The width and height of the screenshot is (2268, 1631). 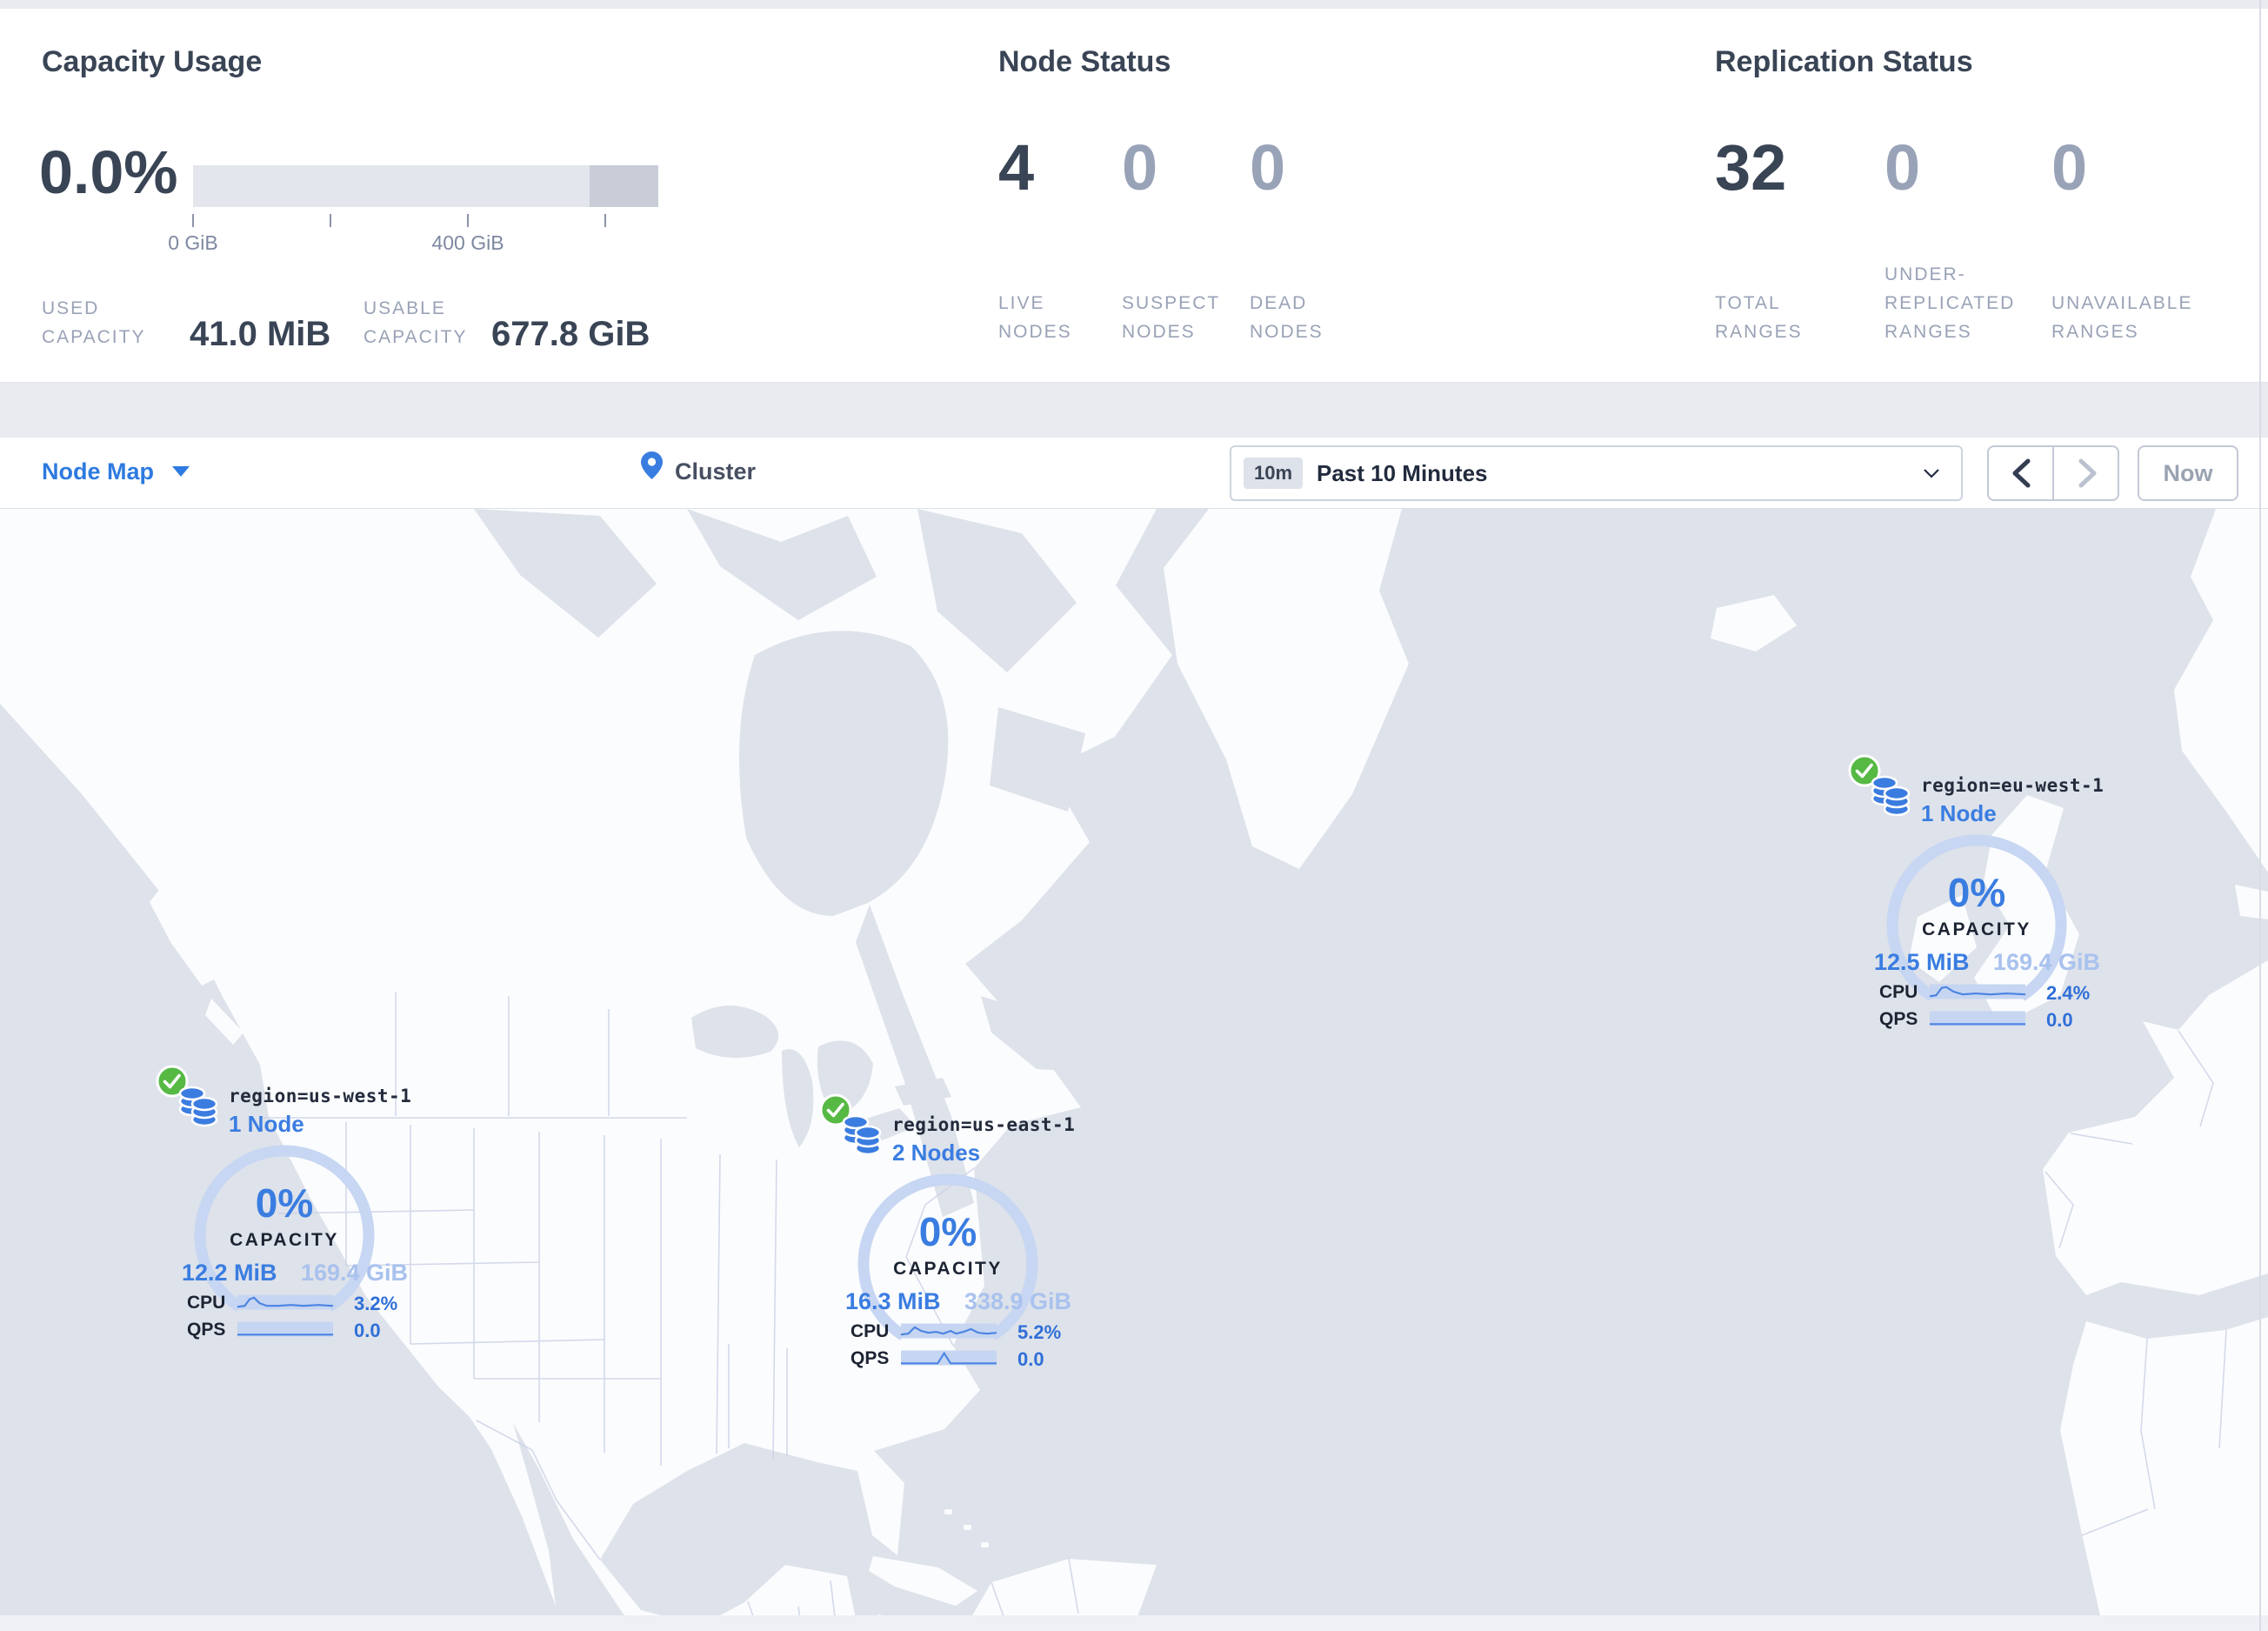 I want to click on time-range-value: Past 10 Minutes, so click(x=1402, y=473).